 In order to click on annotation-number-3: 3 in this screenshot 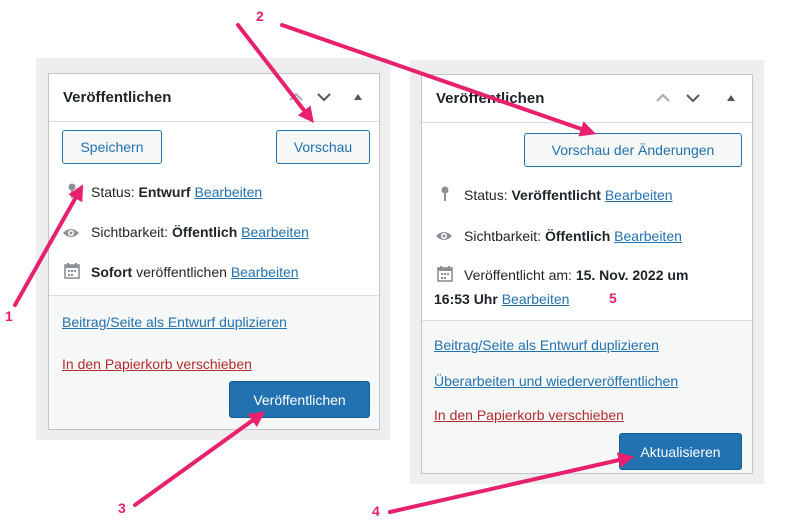, I will do `click(122, 508)`.